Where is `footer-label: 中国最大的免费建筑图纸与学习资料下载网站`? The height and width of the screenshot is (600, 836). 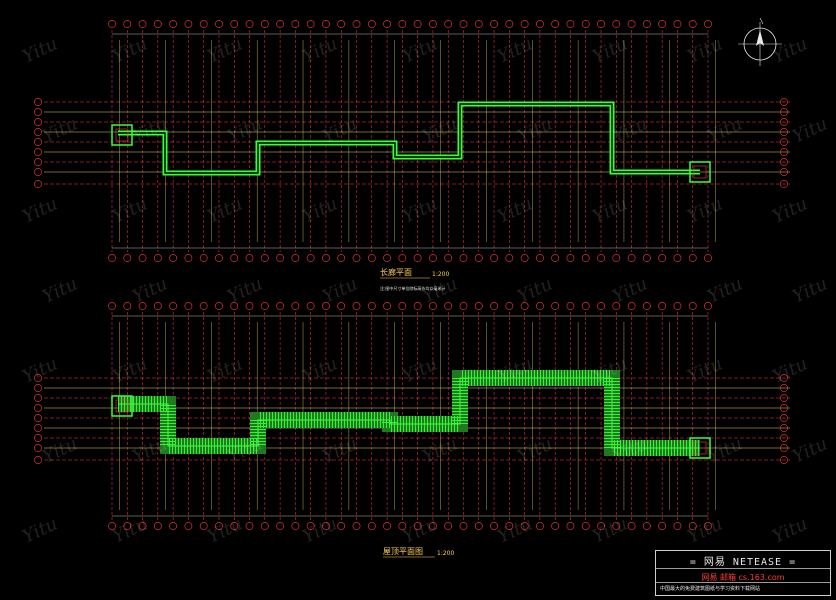 footer-label: 中国最大的免费建筑图纸与学习资料下载网站 is located at coordinates (710, 589).